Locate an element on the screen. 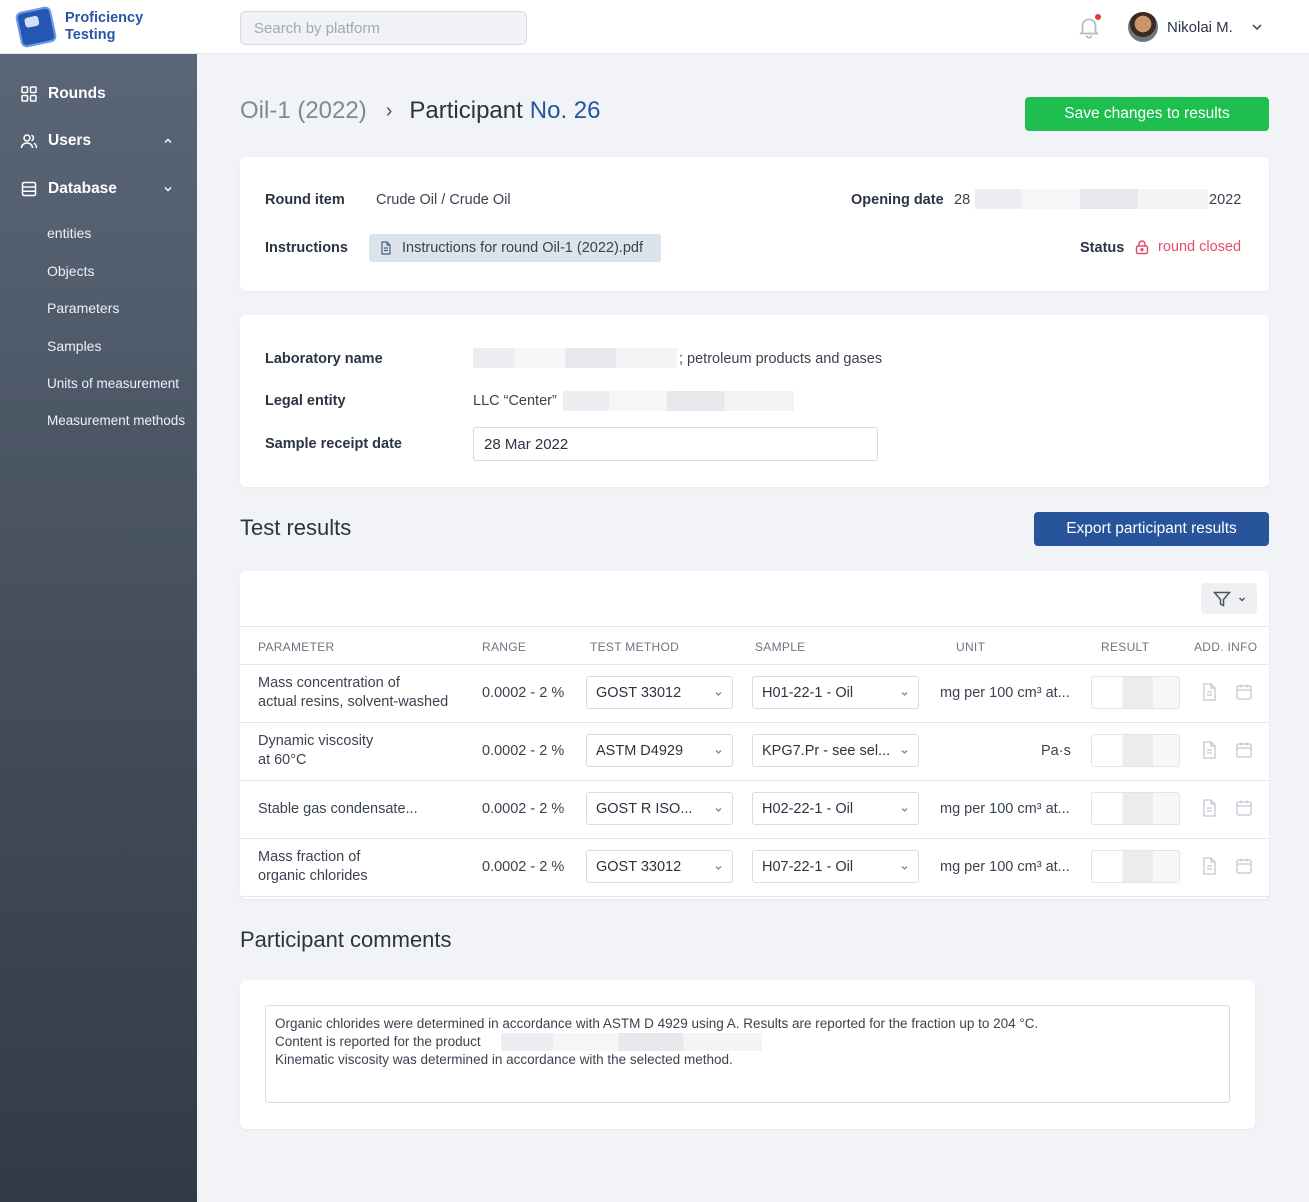  filter-icon is located at coordinates (1221, 599).